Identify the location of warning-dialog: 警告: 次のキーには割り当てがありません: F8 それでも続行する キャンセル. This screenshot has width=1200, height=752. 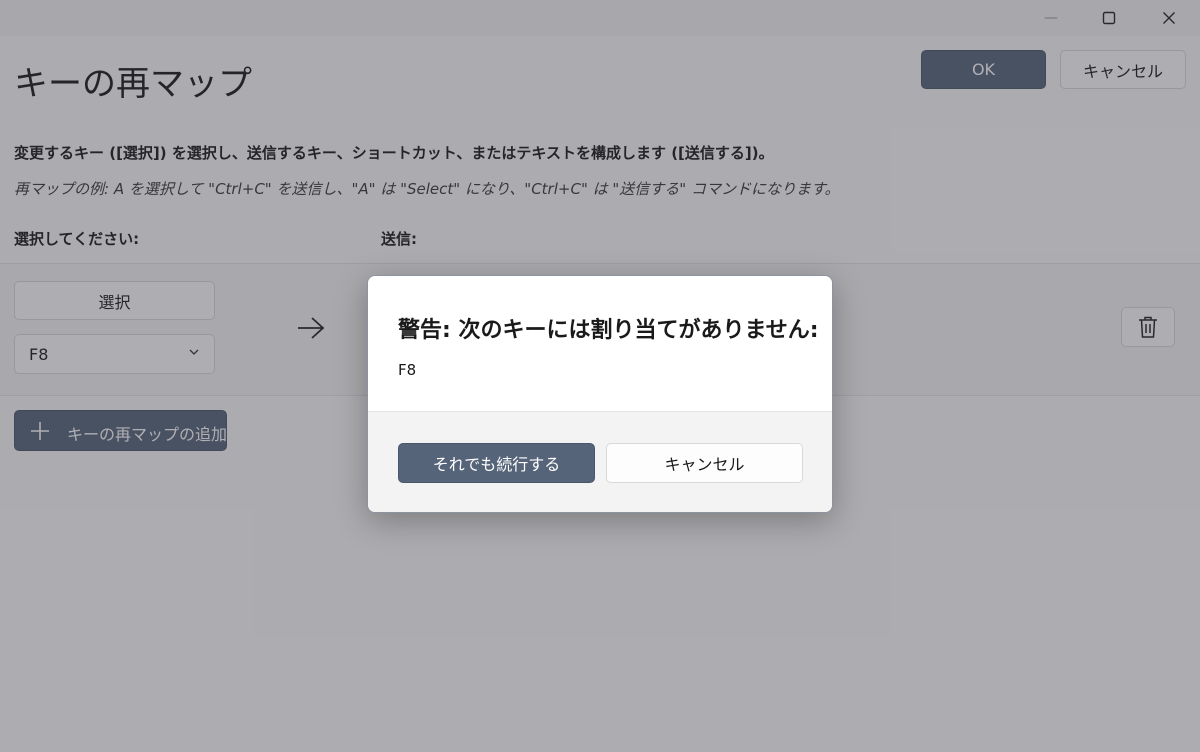
(600, 394).